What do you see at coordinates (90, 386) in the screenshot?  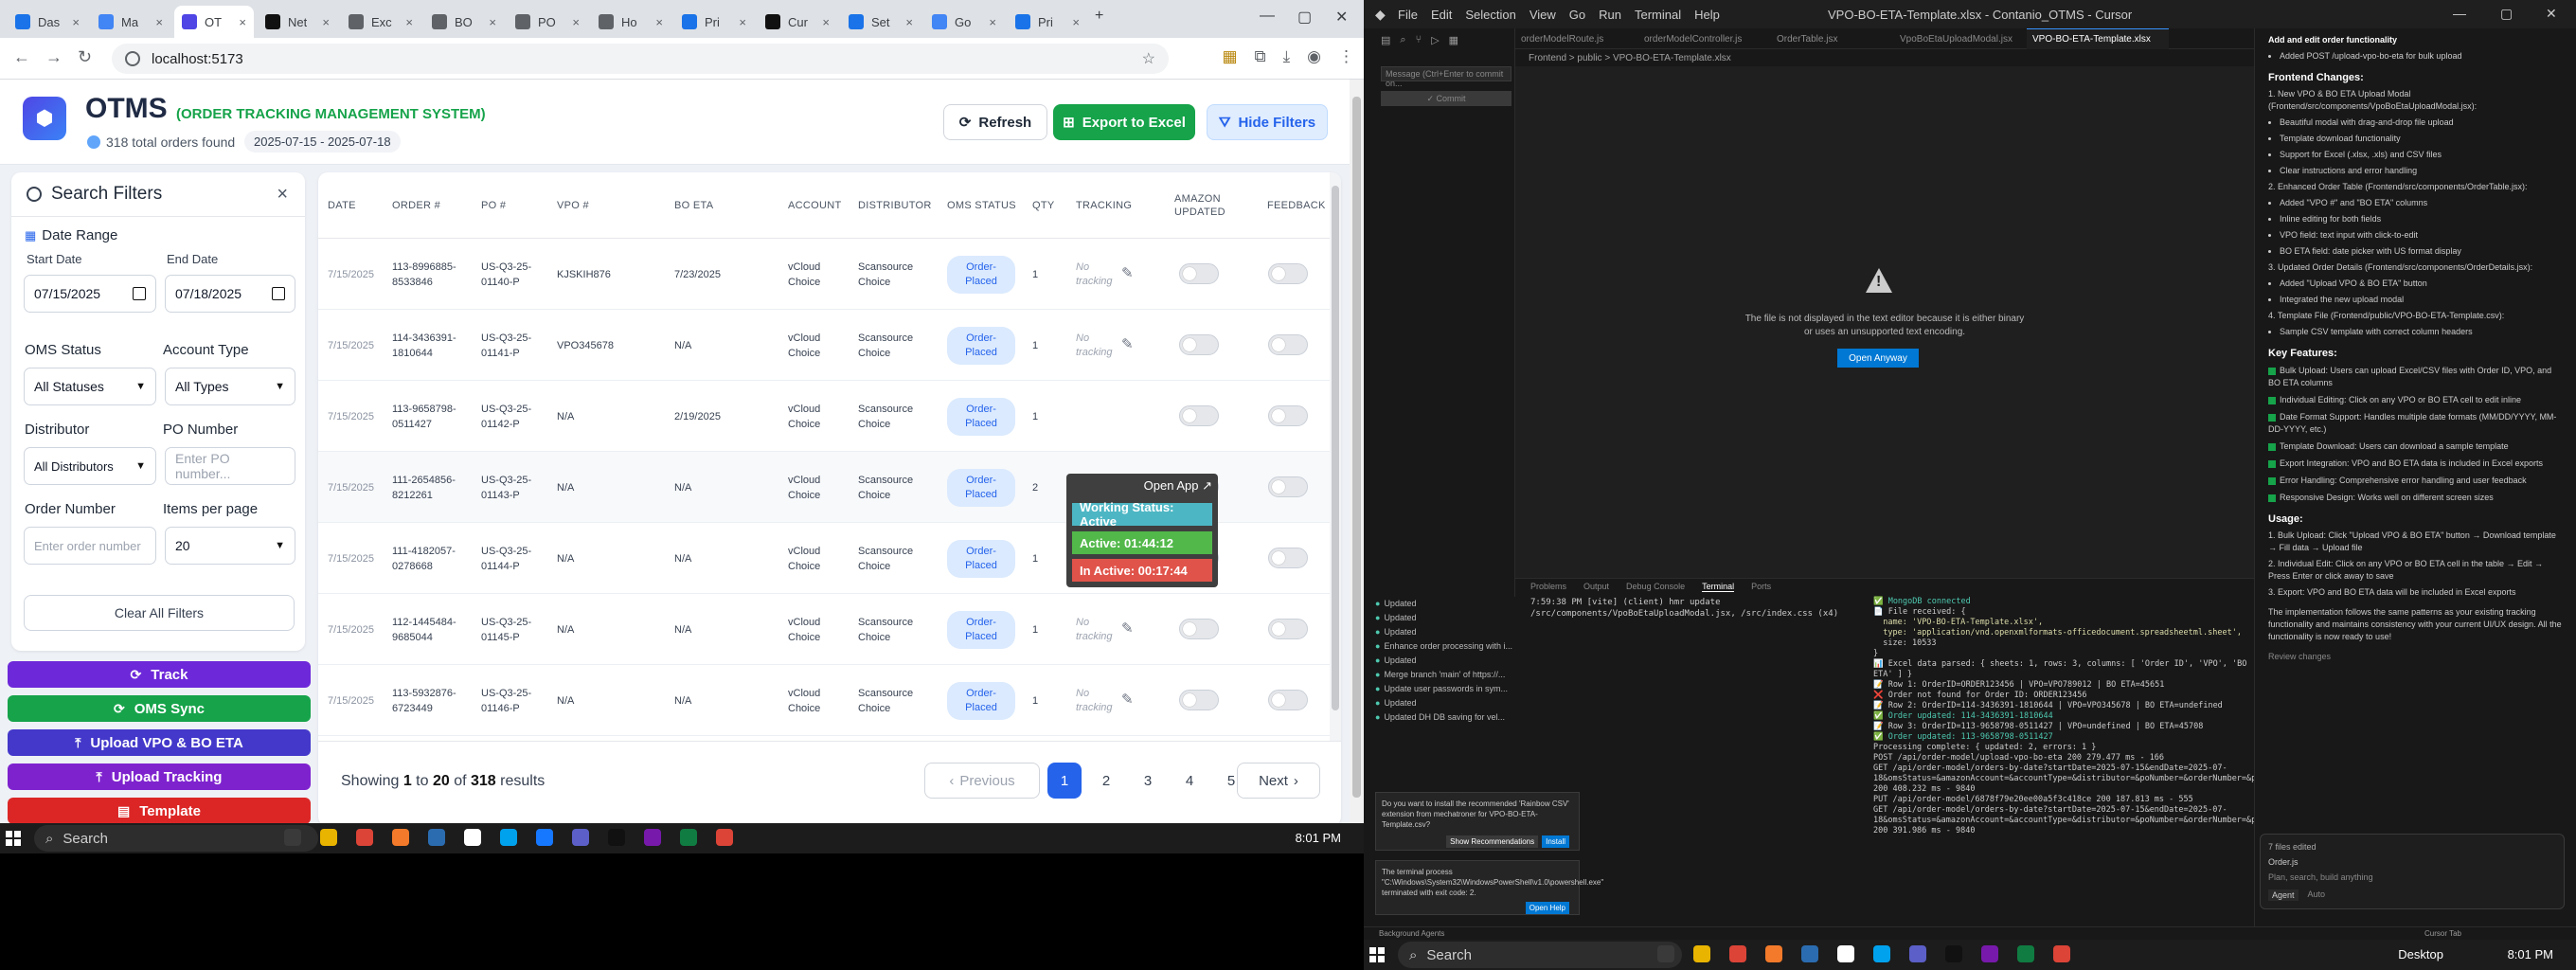 I see `oms-status-select: All Statuses ▼` at bounding box center [90, 386].